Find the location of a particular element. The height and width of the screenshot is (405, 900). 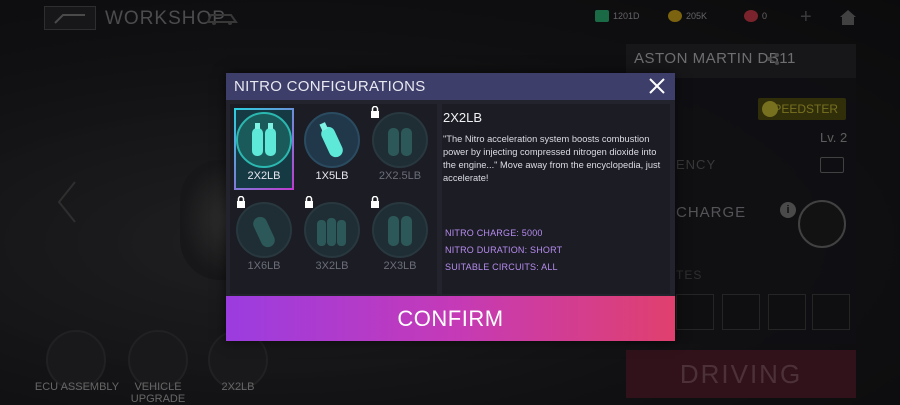

nitro-charge-stat: NITRO CHARGE: 5000 is located at coordinates (494, 233).